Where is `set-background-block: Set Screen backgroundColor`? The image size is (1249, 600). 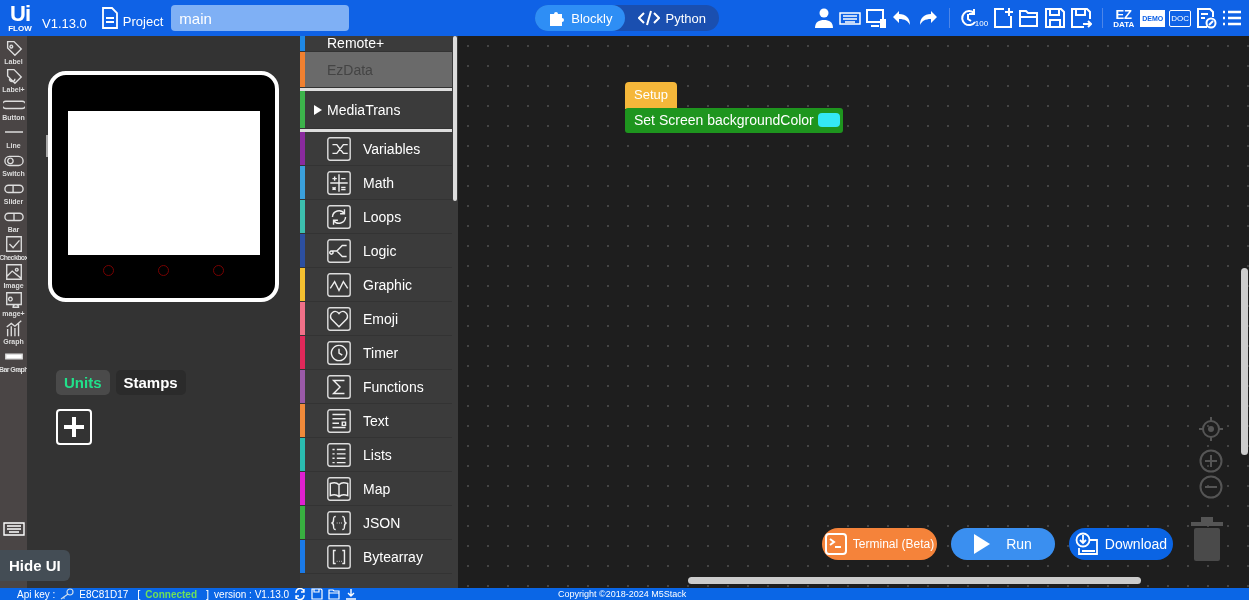
set-background-block: Set Screen backgroundColor is located at coordinates (734, 120).